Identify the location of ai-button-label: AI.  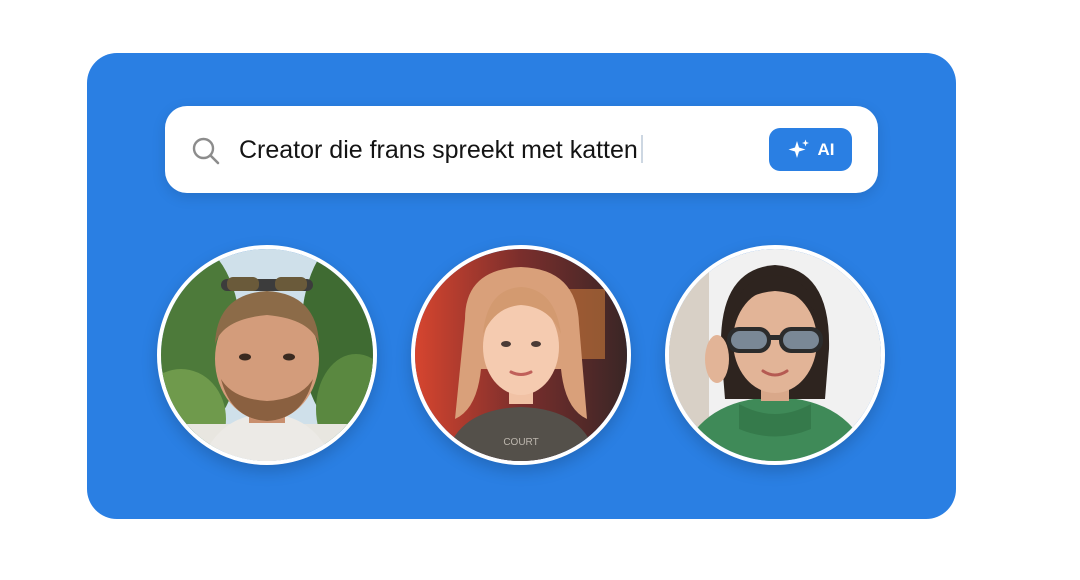
(826, 149).